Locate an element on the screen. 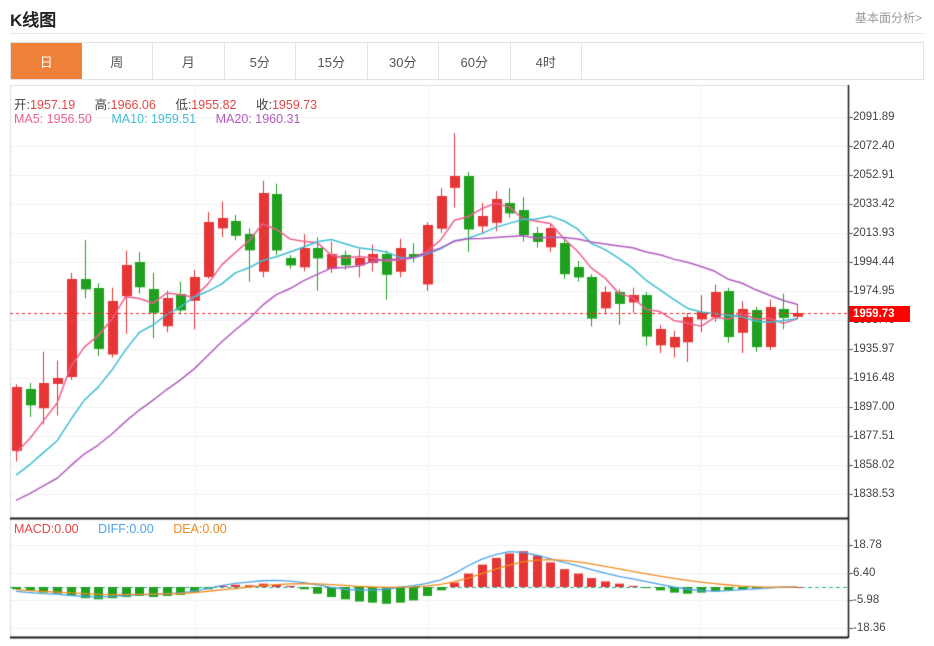 Image resolution: width=934 pixels, height=646 pixels. price-axis-label: 1994.44 is located at coordinates (874, 261).